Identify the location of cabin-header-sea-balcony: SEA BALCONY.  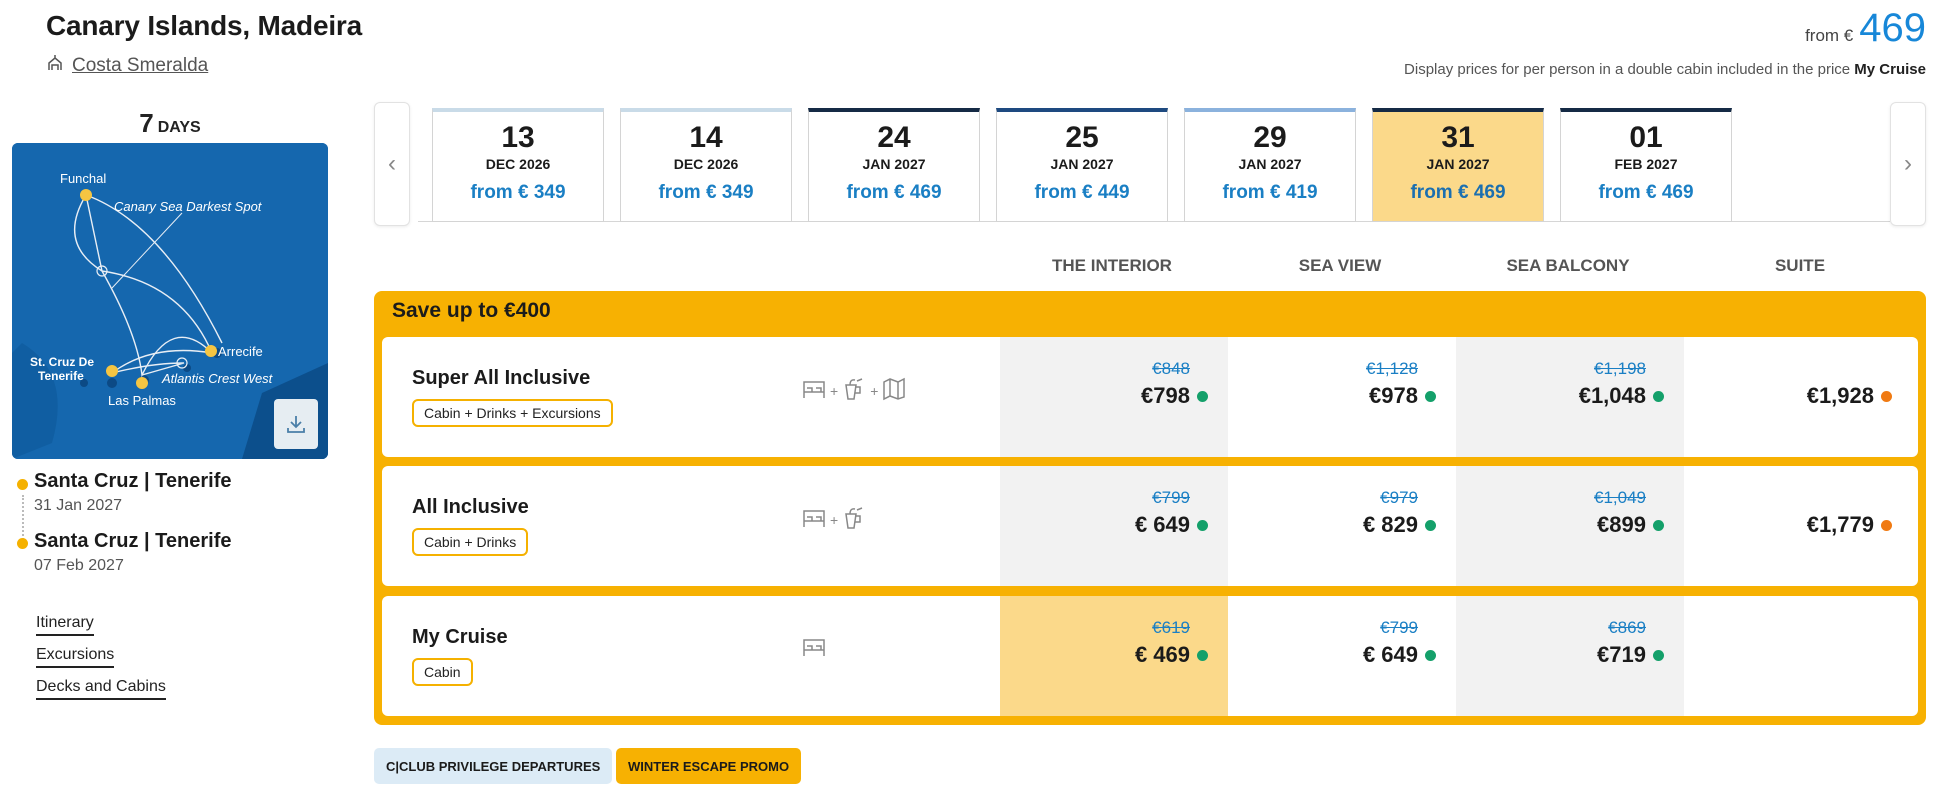
(1568, 265).